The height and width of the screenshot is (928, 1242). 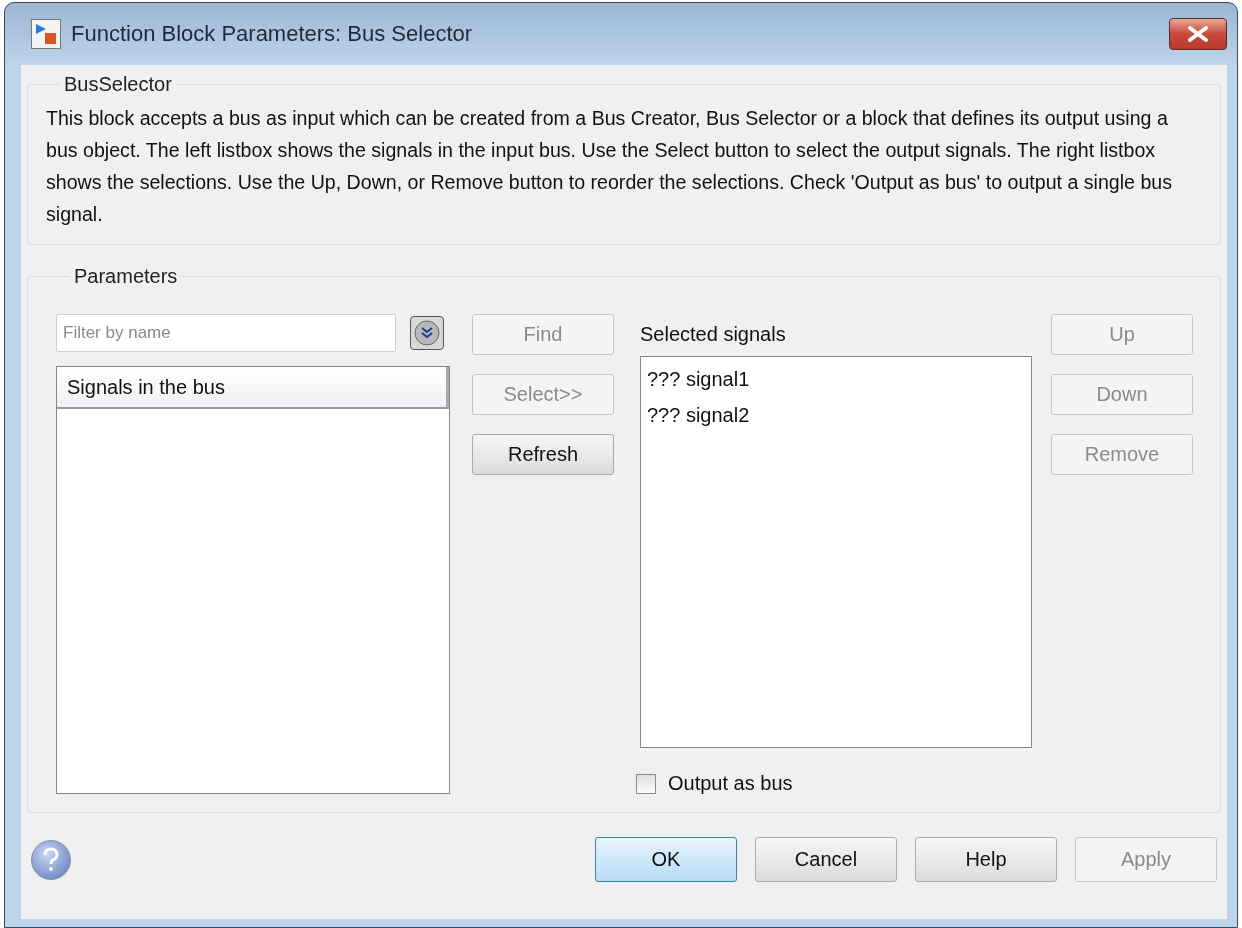 What do you see at coordinates (226, 333) in the screenshot?
I see `filter-field: Filter by name` at bounding box center [226, 333].